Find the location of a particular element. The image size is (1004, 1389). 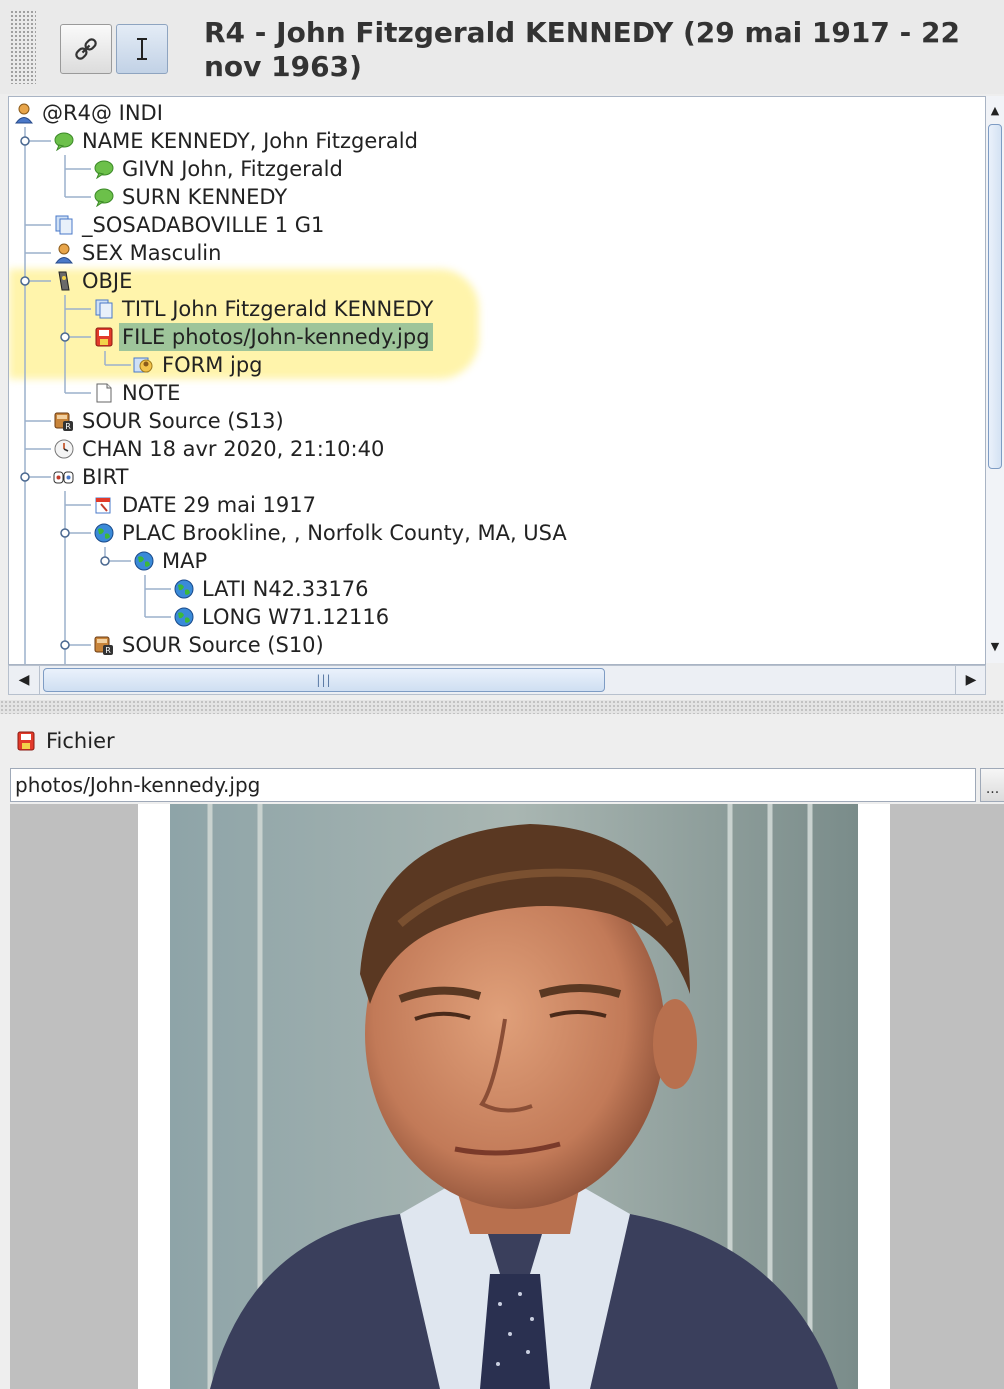

tree-row-titl: TITL John Fitzgerald KENNEDY is located at coordinates (264, 309).